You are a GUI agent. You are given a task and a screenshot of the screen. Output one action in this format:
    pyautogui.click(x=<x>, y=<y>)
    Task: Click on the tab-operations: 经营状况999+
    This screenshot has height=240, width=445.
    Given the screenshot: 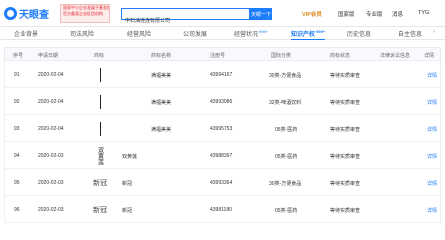 What is the action you would take?
    pyautogui.click(x=251, y=34)
    